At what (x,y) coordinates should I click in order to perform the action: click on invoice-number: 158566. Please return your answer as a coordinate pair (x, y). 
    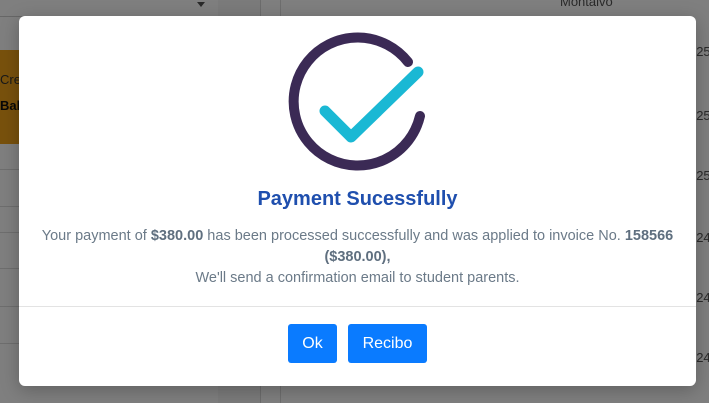
    Looking at the image, I should click on (649, 236).